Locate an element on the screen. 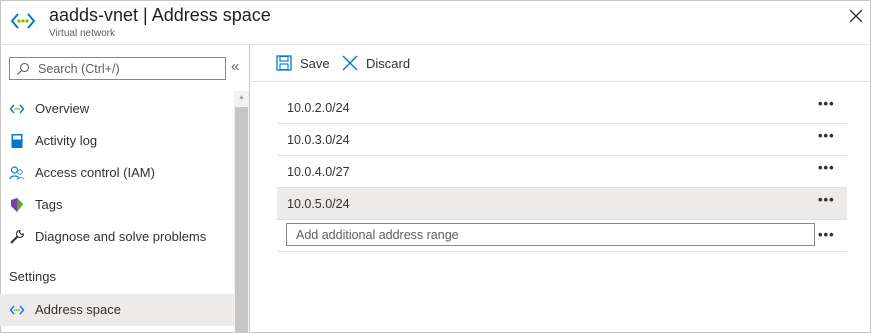  address-range-row: 10.0.2.0/24 ••• is located at coordinates (562, 108).